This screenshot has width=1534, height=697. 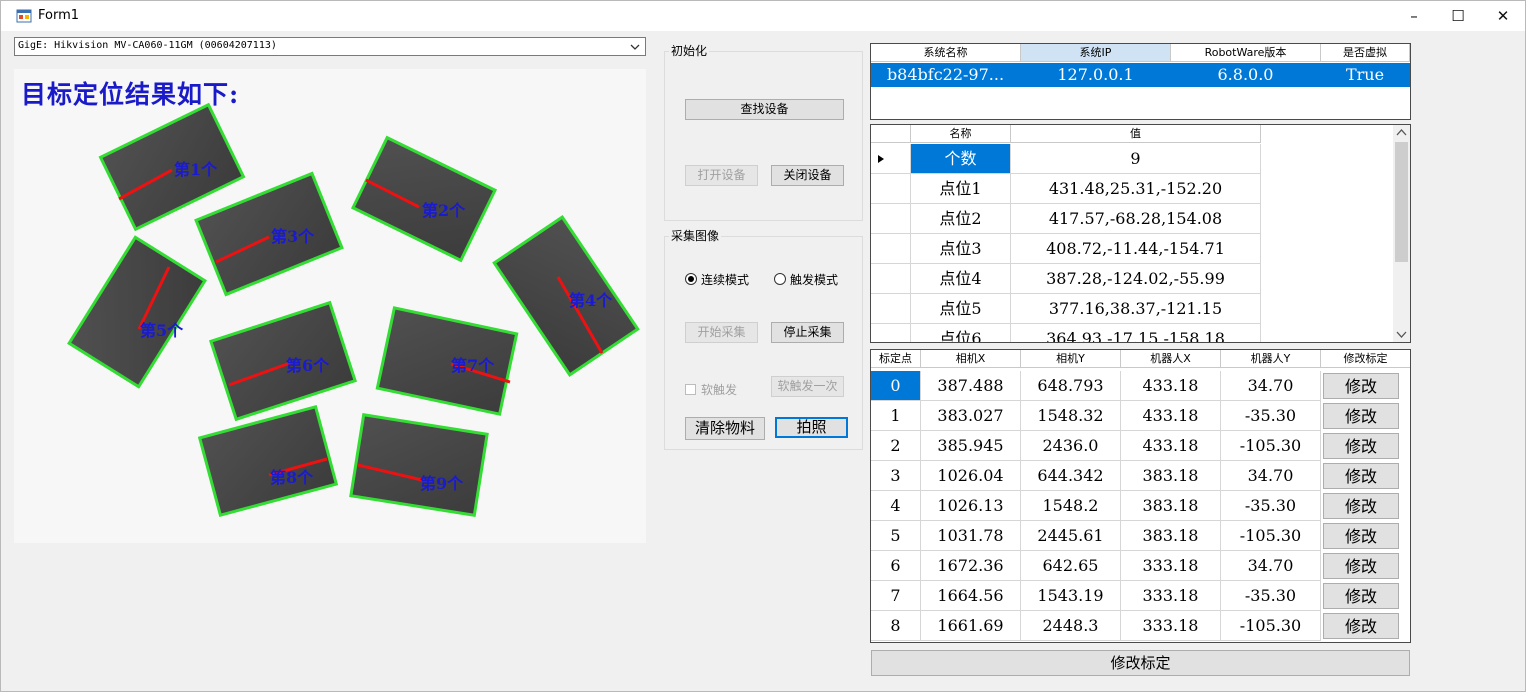 What do you see at coordinates (1071, 476) in the screenshot?
I see `table-cell: 644.342` at bounding box center [1071, 476].